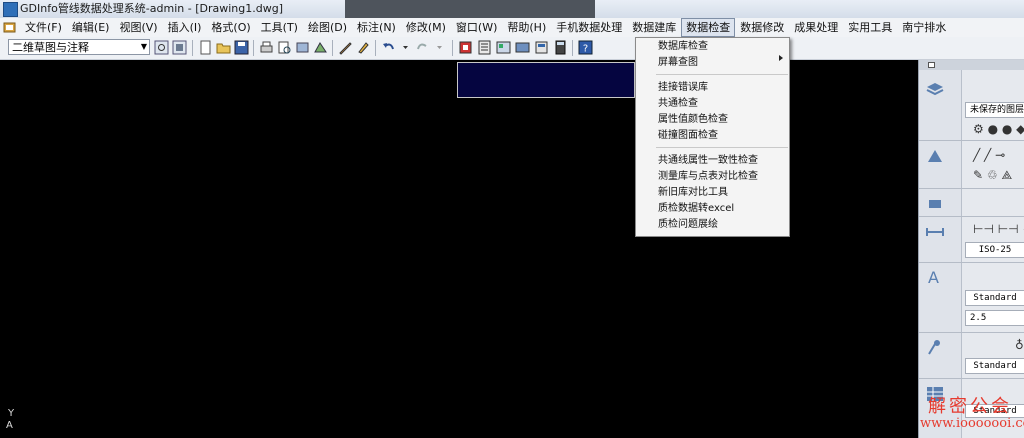 This screenshot has width=1024, height=438. Describe the element at coordinates (522, 47) in the screenshot. I see `tool-palettes-icon` at that location.